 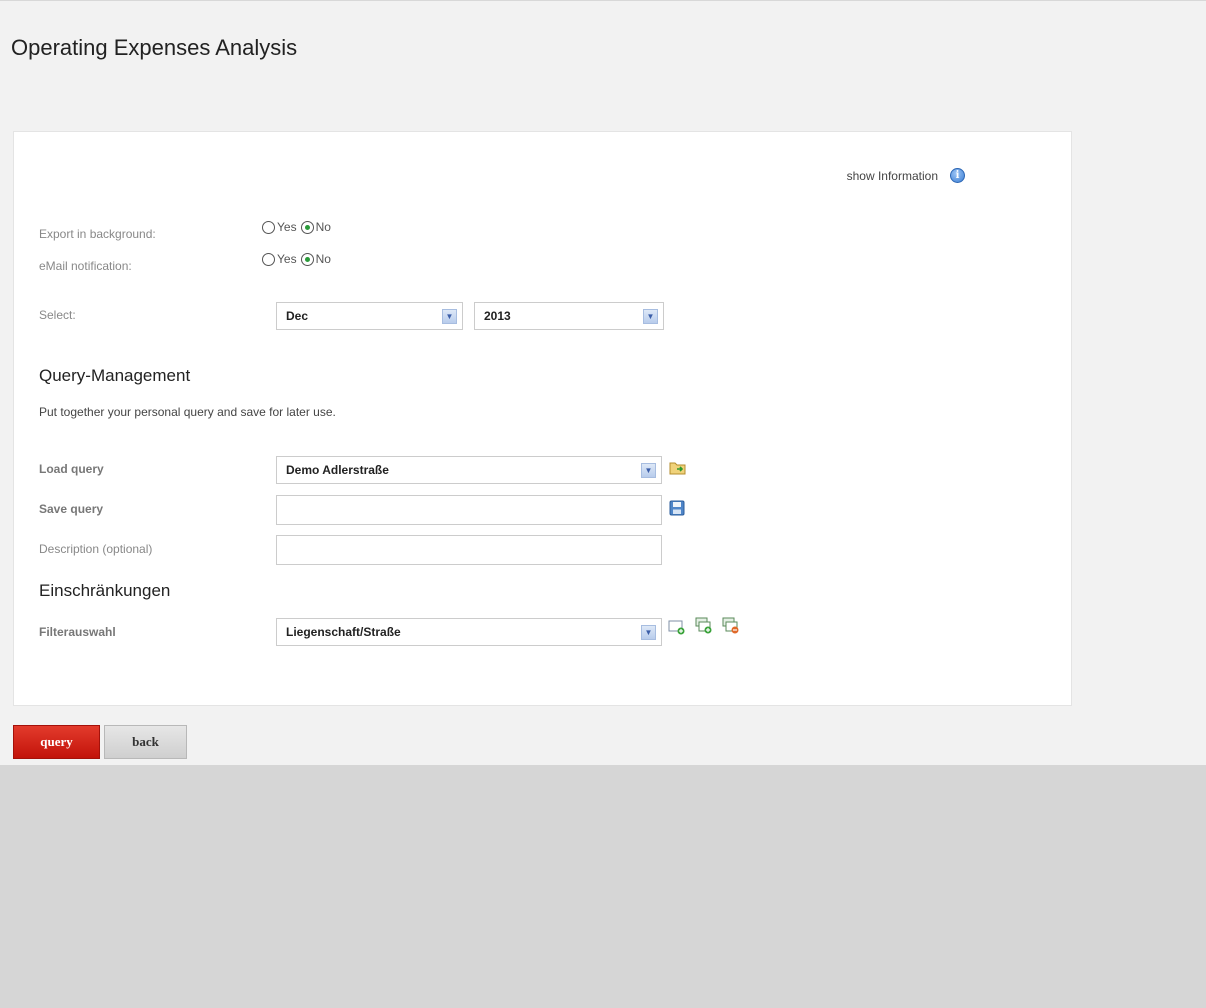 What do you see at coordinates (71, 469) in the screenshot?
I see `load-query-label: Load query` at bounding box center [71, 469].